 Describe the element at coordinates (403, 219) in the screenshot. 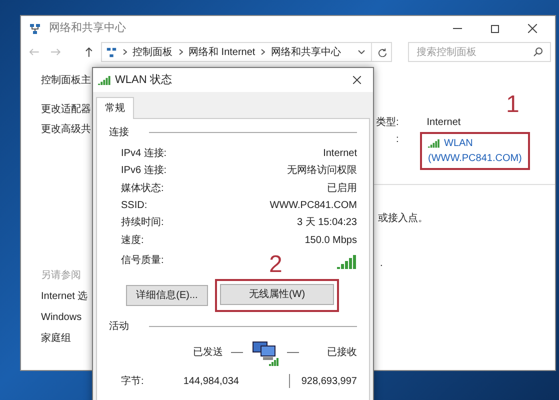

I see `info-text: 或接入点。` at that location.